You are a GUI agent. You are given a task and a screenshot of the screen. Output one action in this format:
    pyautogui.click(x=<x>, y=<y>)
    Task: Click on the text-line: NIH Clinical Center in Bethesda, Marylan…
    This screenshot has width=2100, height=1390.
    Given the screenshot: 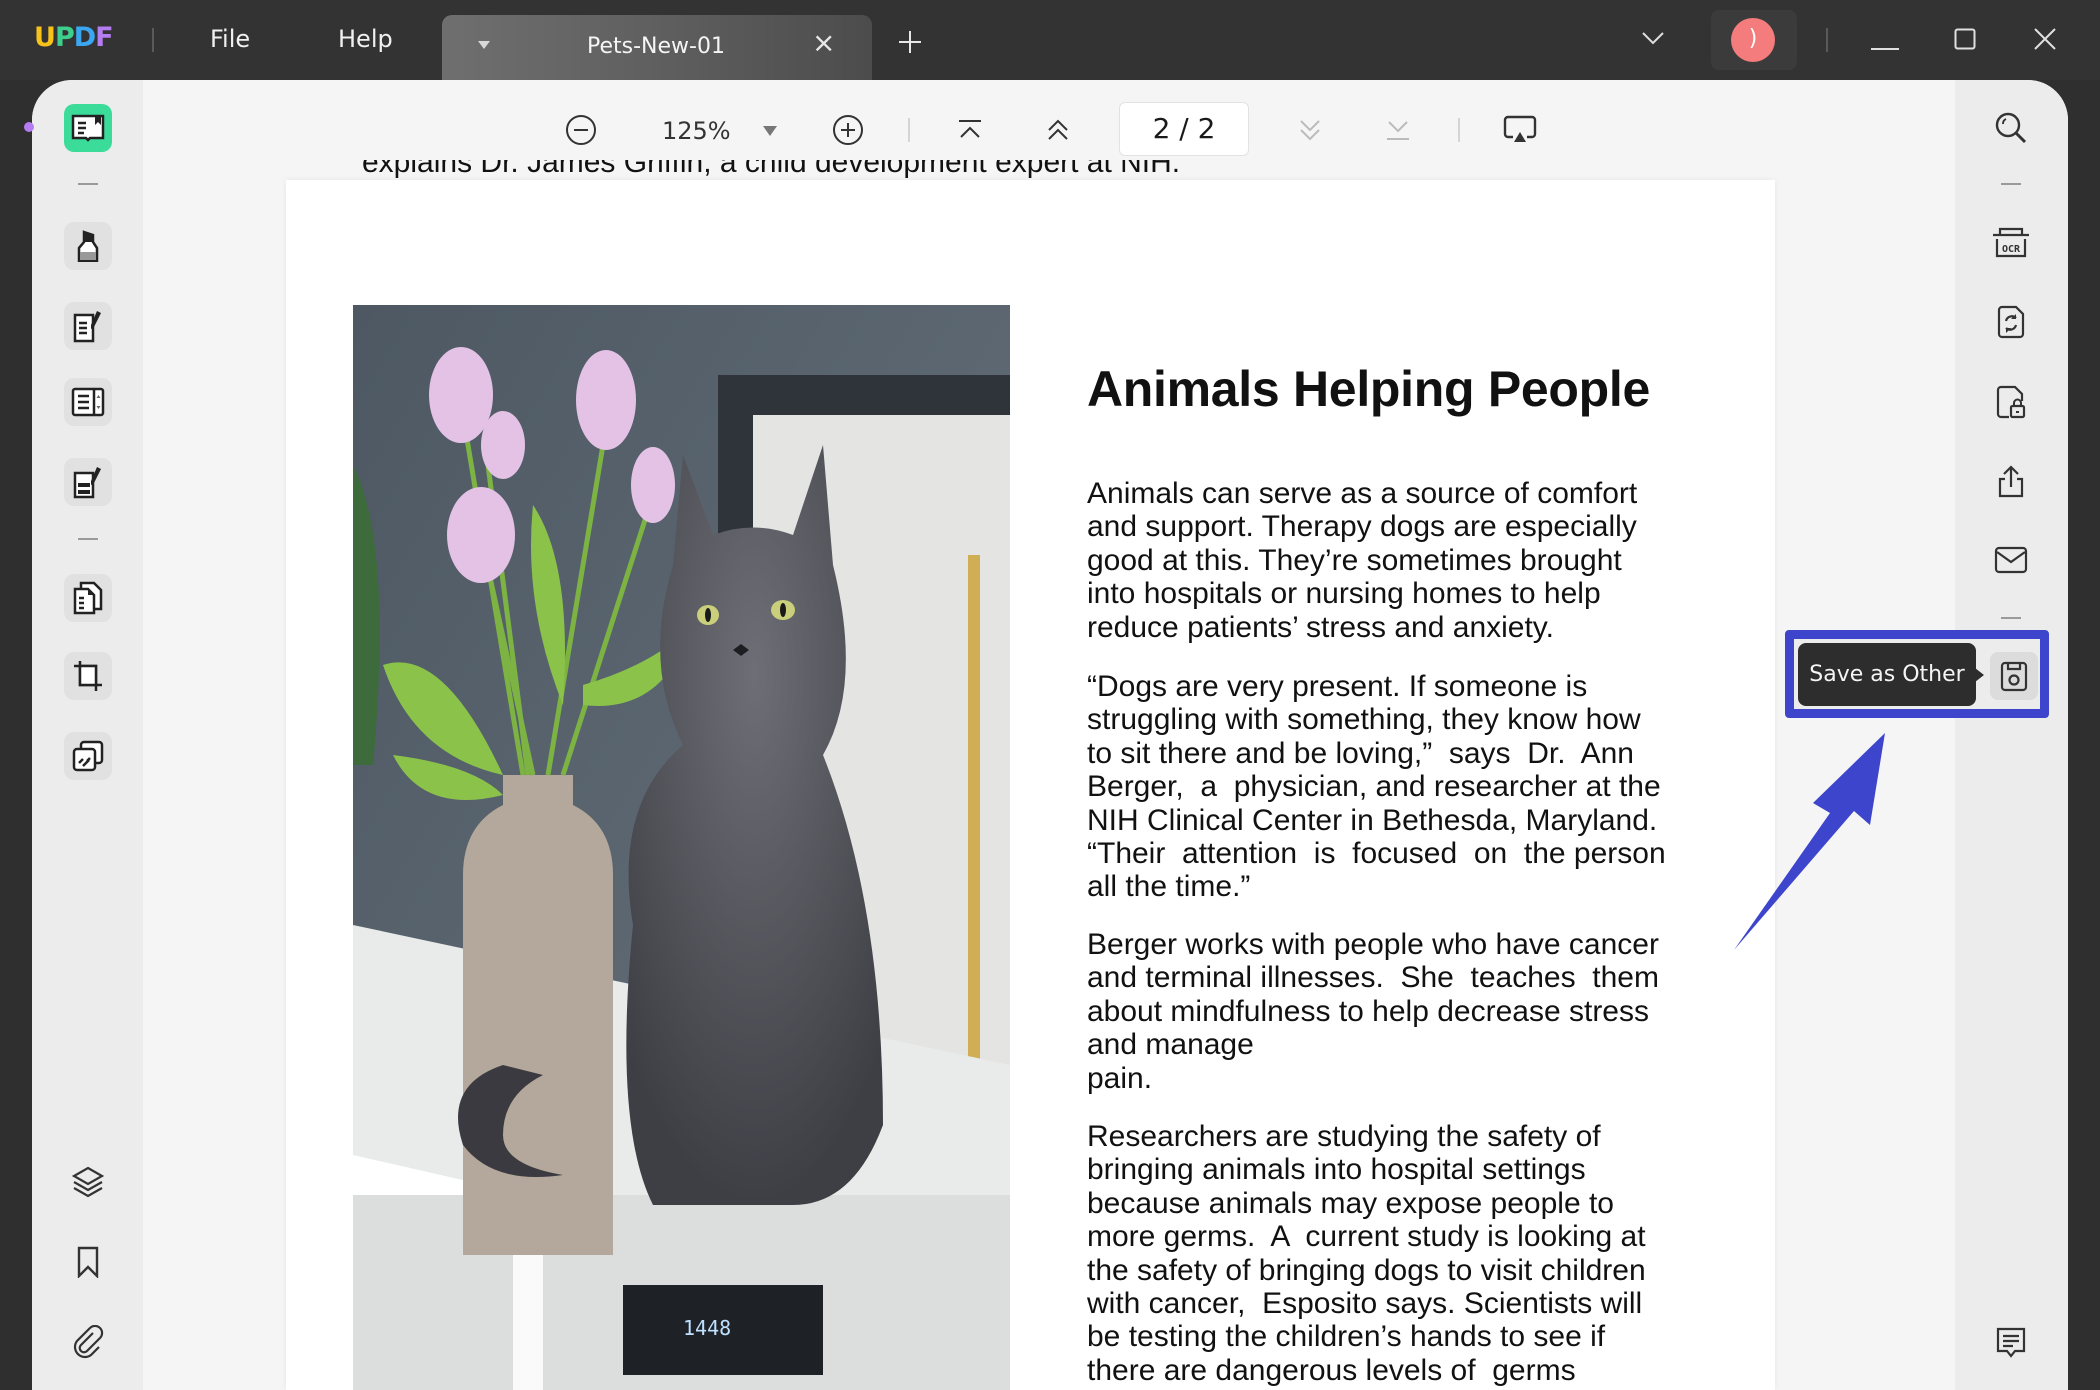 What is the action you would take?
    pyautogui.click(x=1372, y=820)
    